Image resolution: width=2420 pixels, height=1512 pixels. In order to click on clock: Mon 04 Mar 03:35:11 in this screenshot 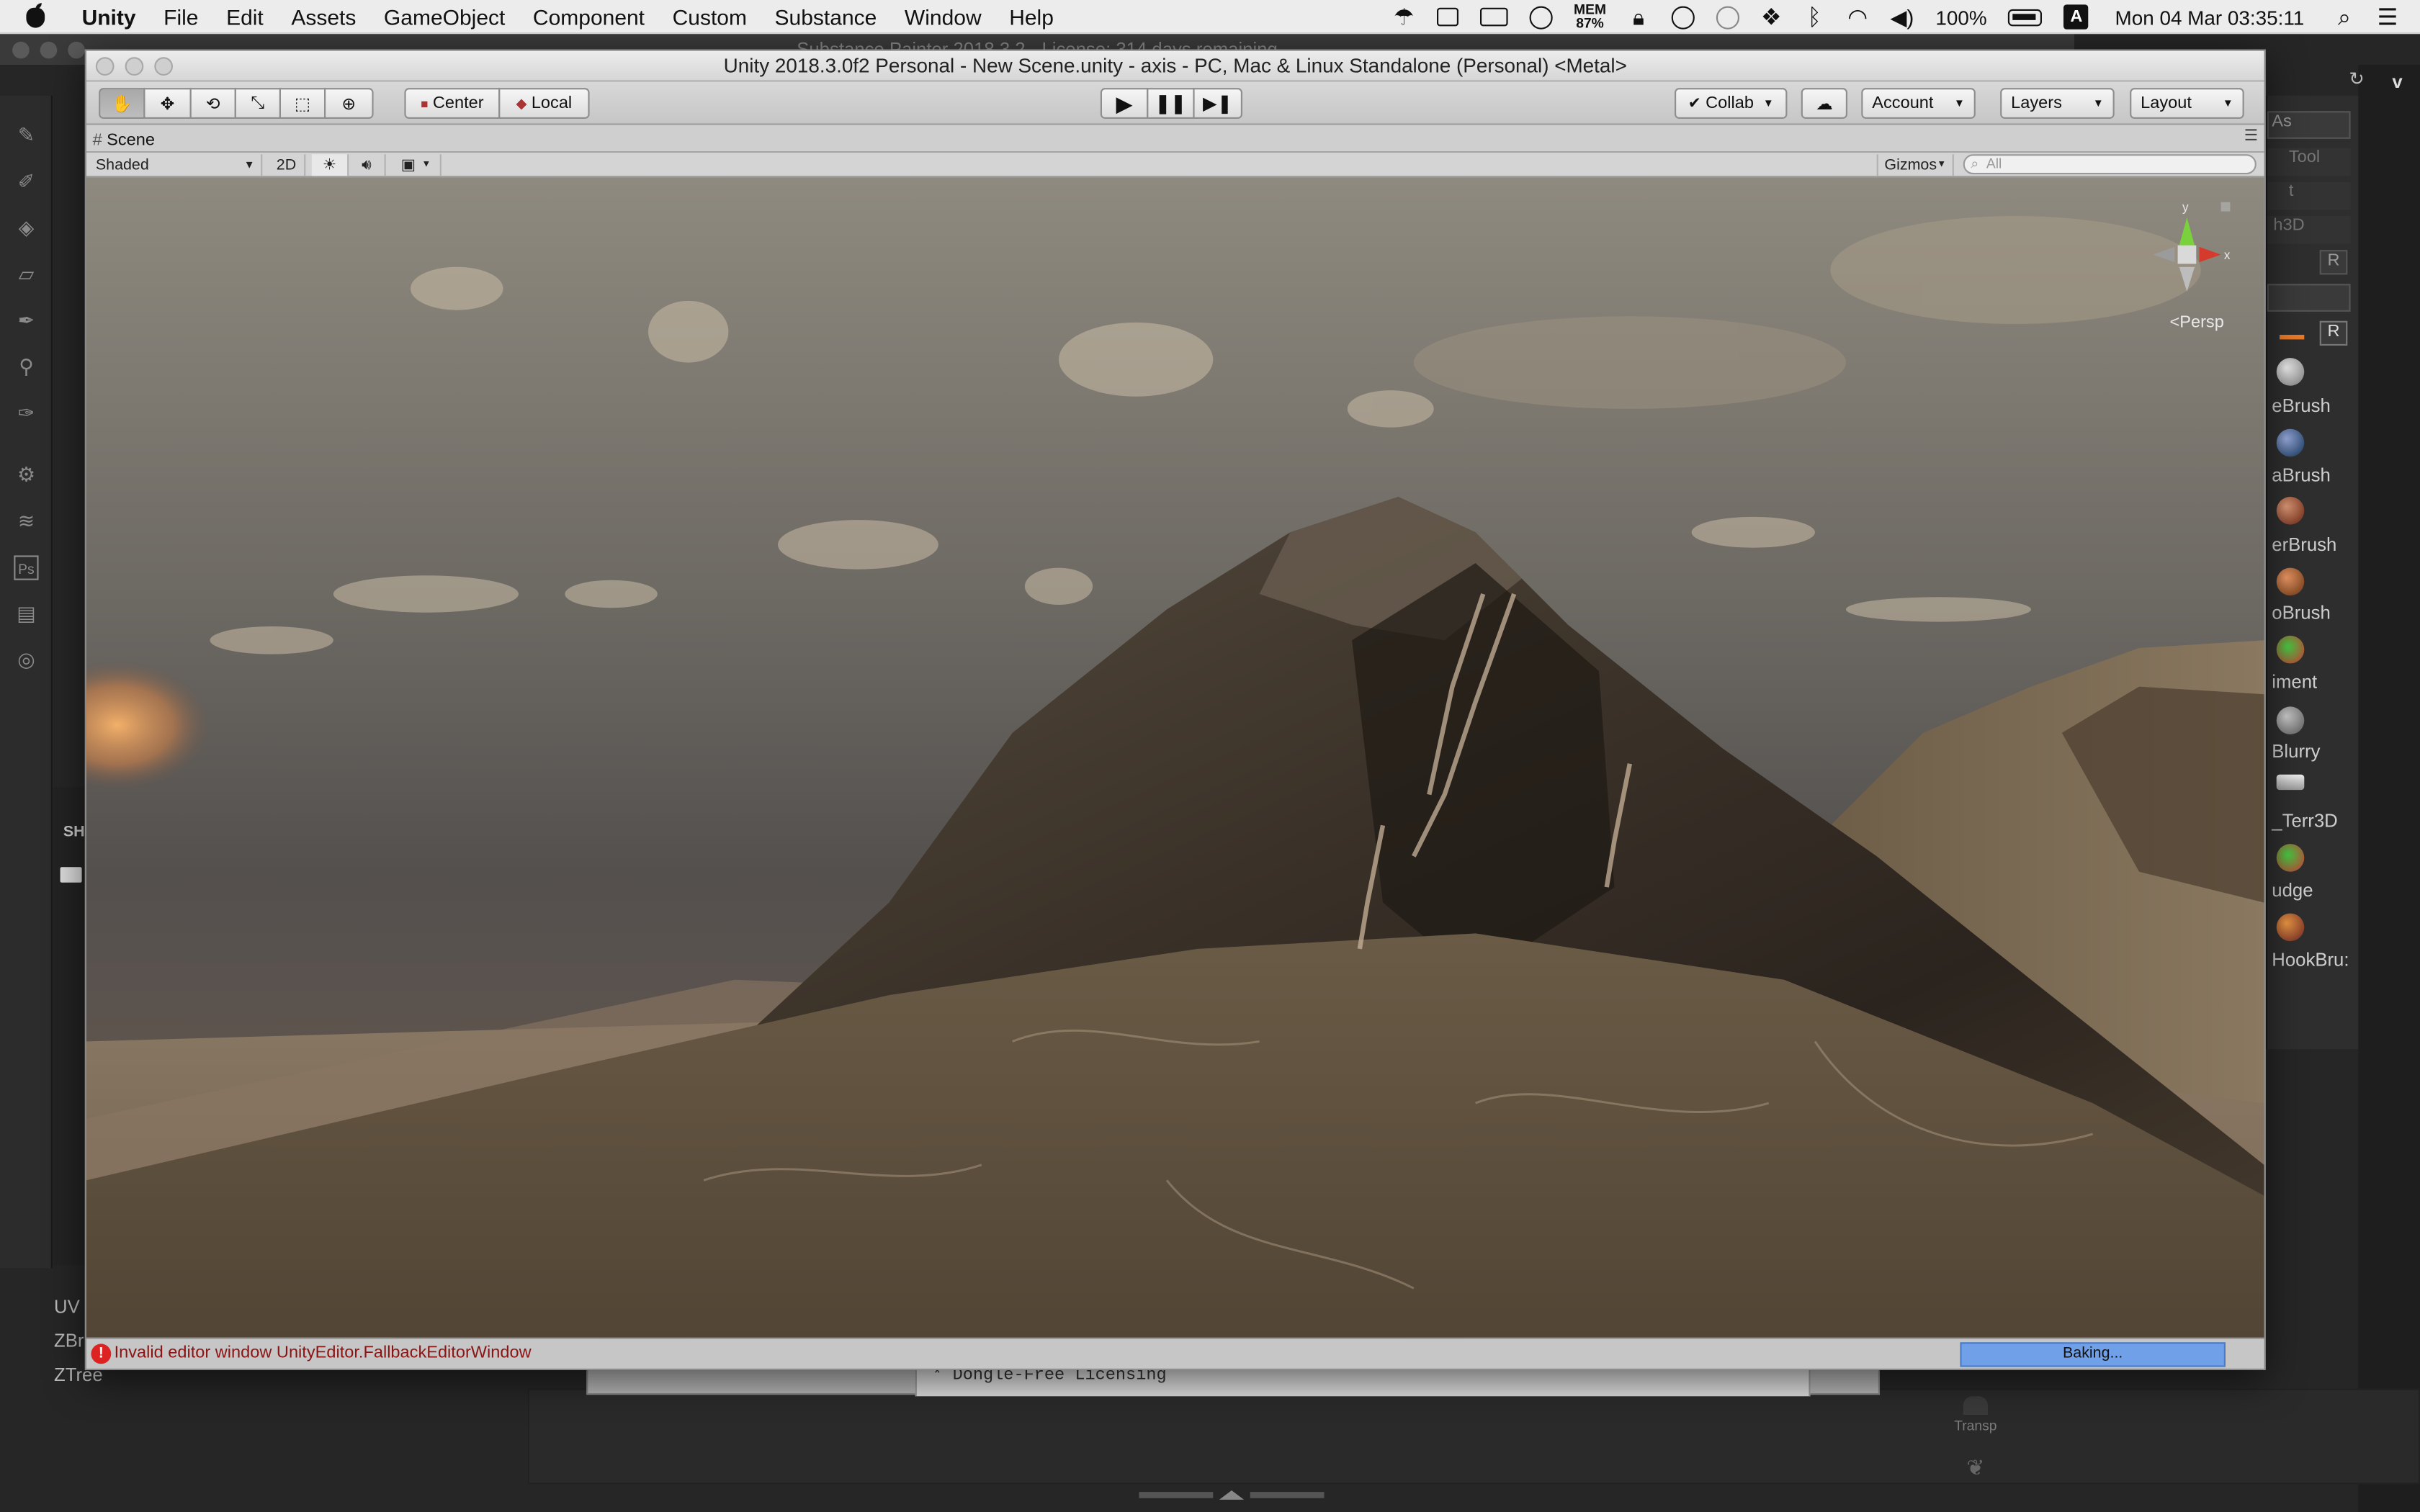, I will do `click(2210, 16)`.